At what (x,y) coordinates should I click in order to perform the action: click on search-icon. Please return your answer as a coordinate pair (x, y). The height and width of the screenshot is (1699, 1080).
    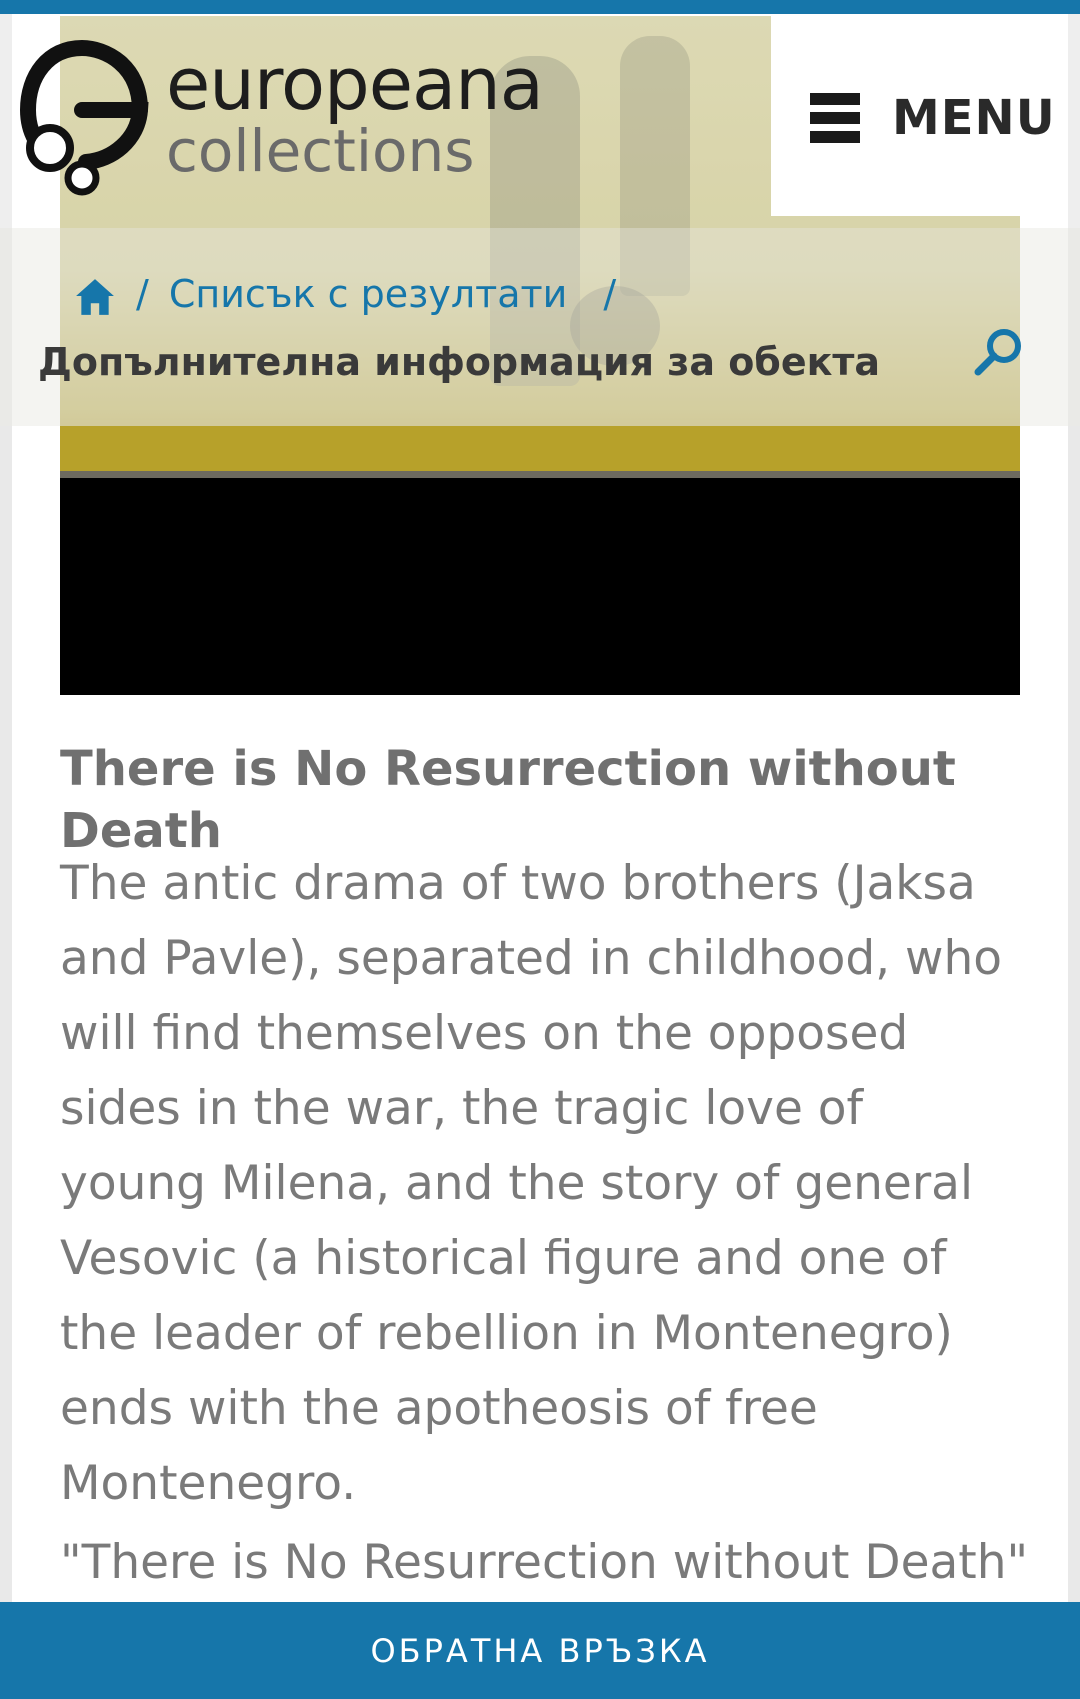
    Looking at the image, I should click on (998, 352).